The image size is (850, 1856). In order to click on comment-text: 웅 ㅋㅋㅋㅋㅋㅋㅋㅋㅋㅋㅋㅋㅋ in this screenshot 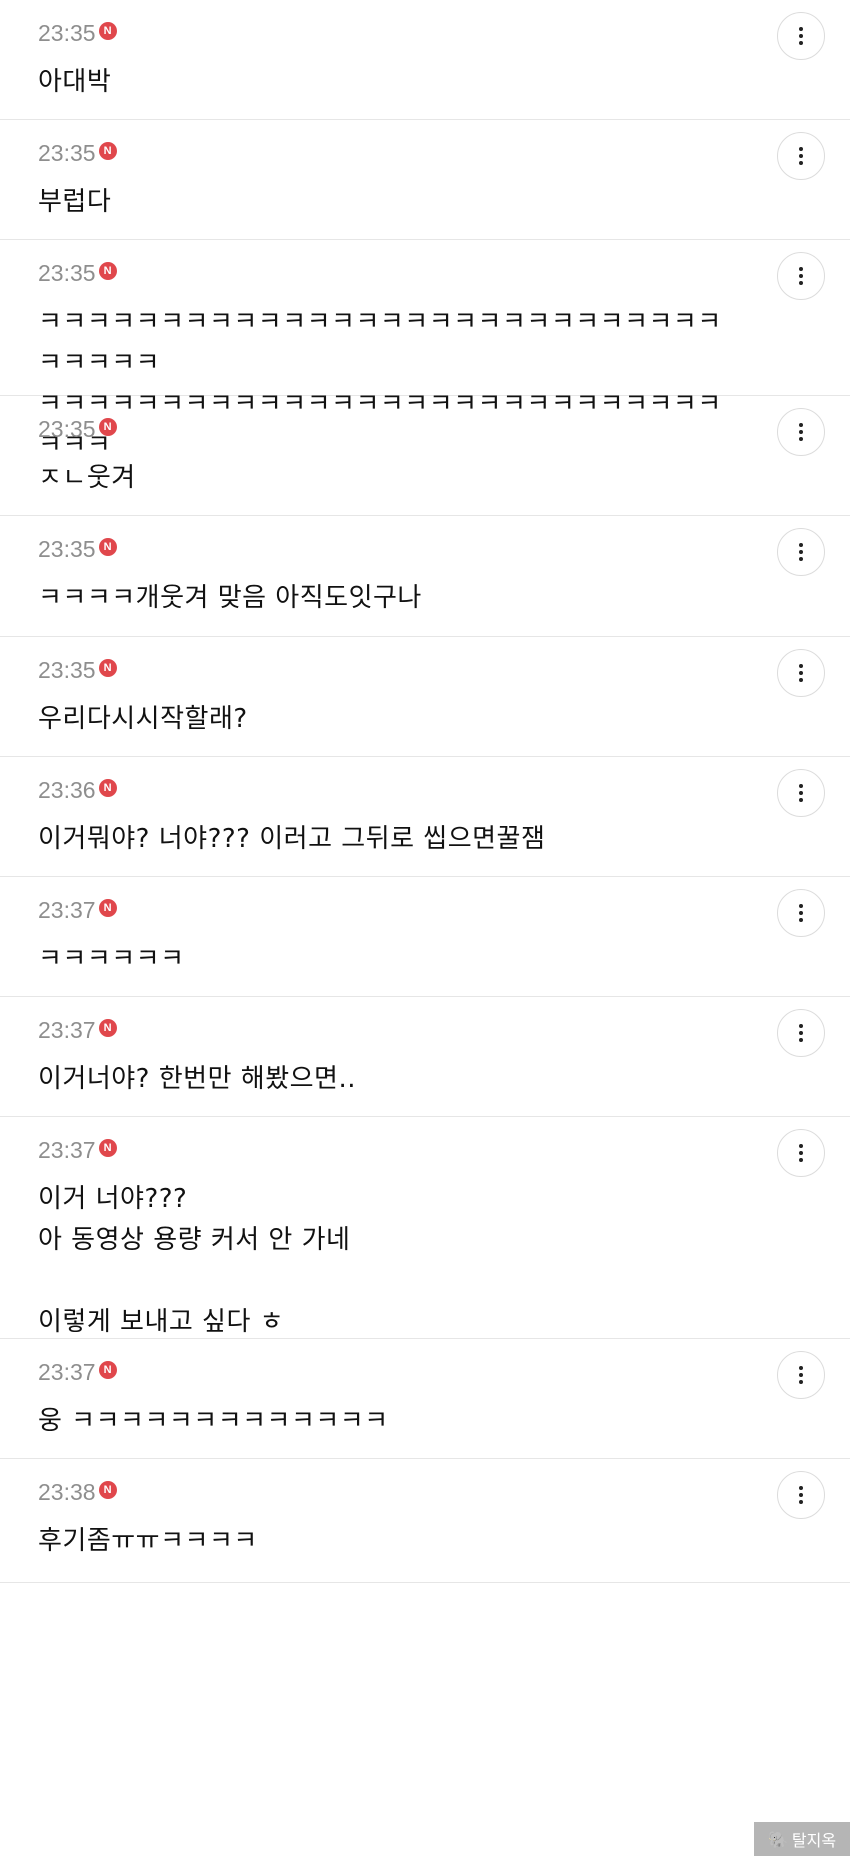, I will do `click(213, 1421)`.